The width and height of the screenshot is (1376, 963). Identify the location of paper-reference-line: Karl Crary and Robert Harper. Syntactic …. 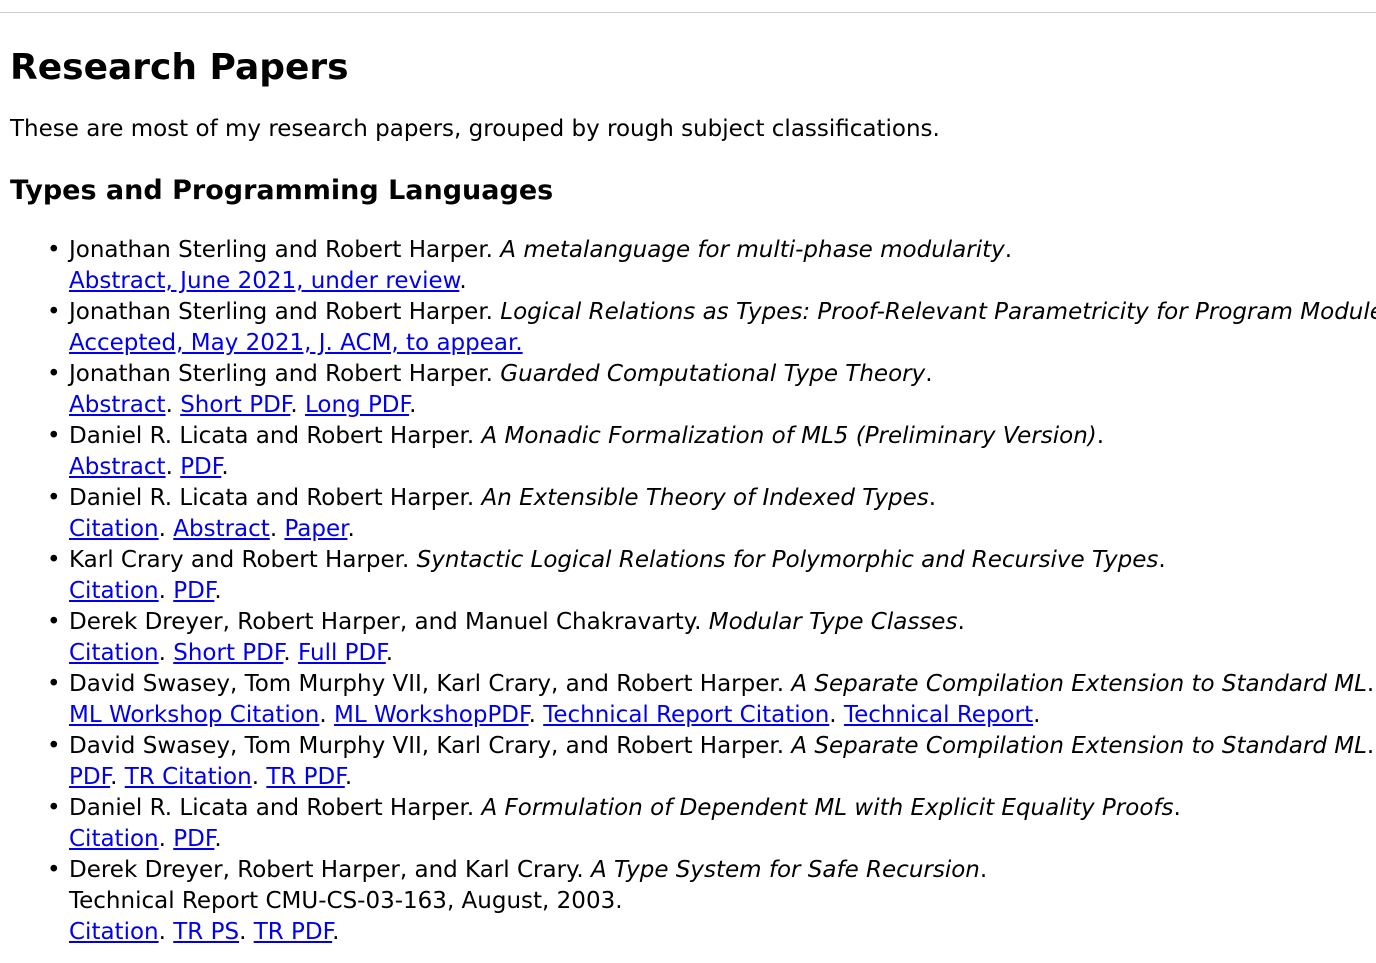
(617, 560).